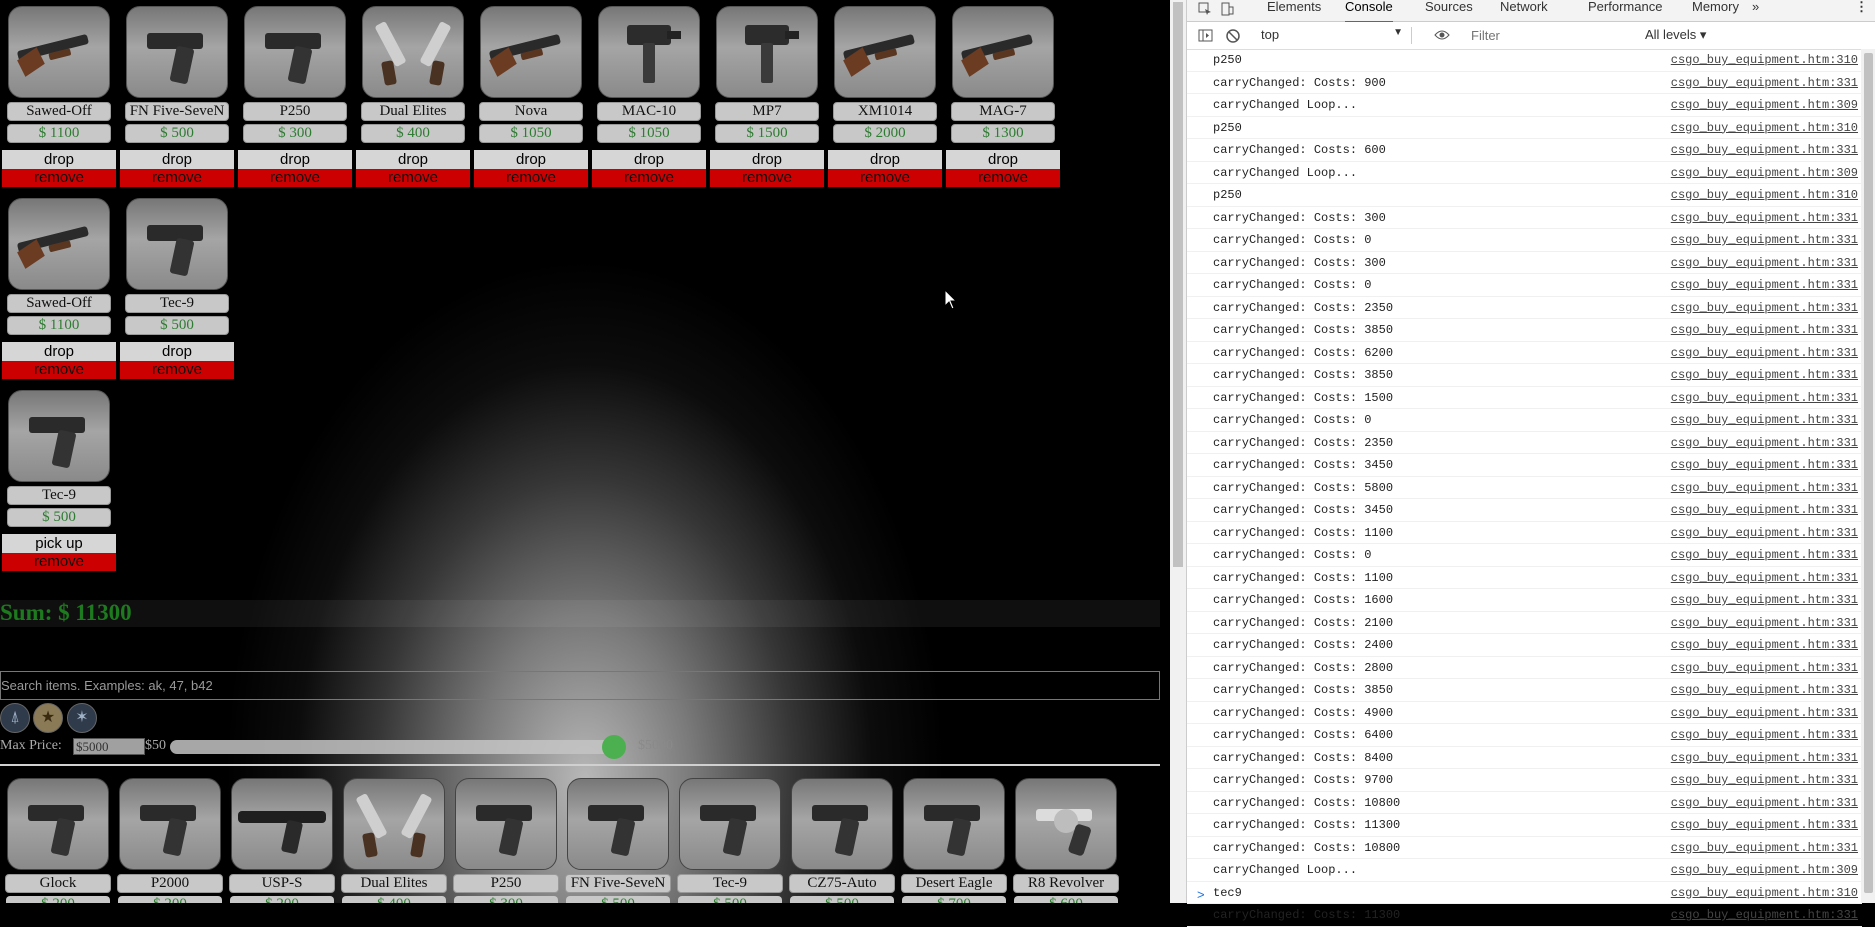 The height and width of the screenshot is (927, 1875). Describe the element at coordinates (1233, 36) in the screenshot. I see `clear-console-icon` at that location.